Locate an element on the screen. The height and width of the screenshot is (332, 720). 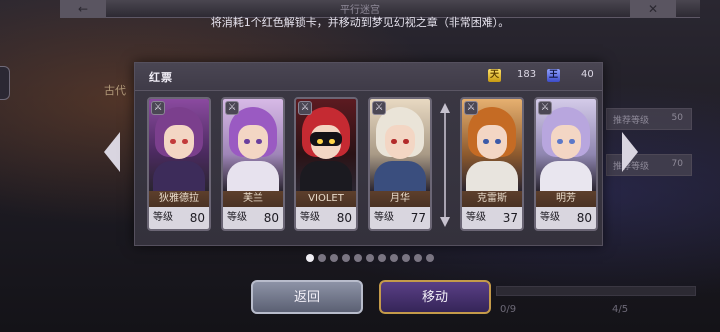
group-divider is located at coordinates (445, 165).